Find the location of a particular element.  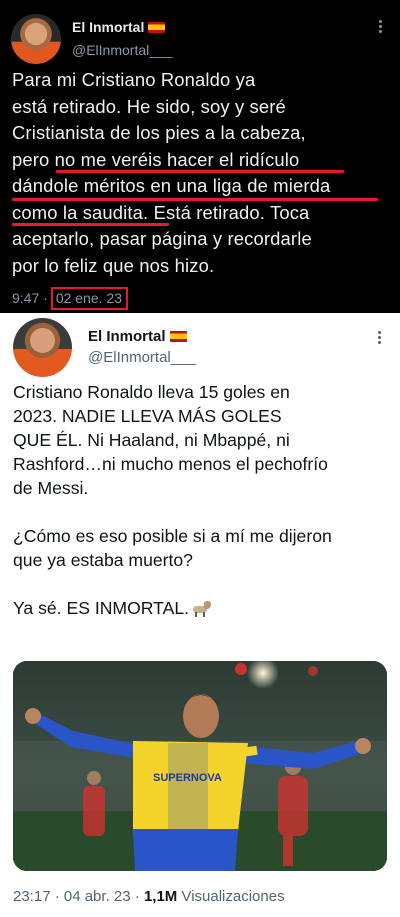

tweet-line: QUE ÉL. Ni Haaland, ni Mbappé, ni is located at coordinates (151, 440).